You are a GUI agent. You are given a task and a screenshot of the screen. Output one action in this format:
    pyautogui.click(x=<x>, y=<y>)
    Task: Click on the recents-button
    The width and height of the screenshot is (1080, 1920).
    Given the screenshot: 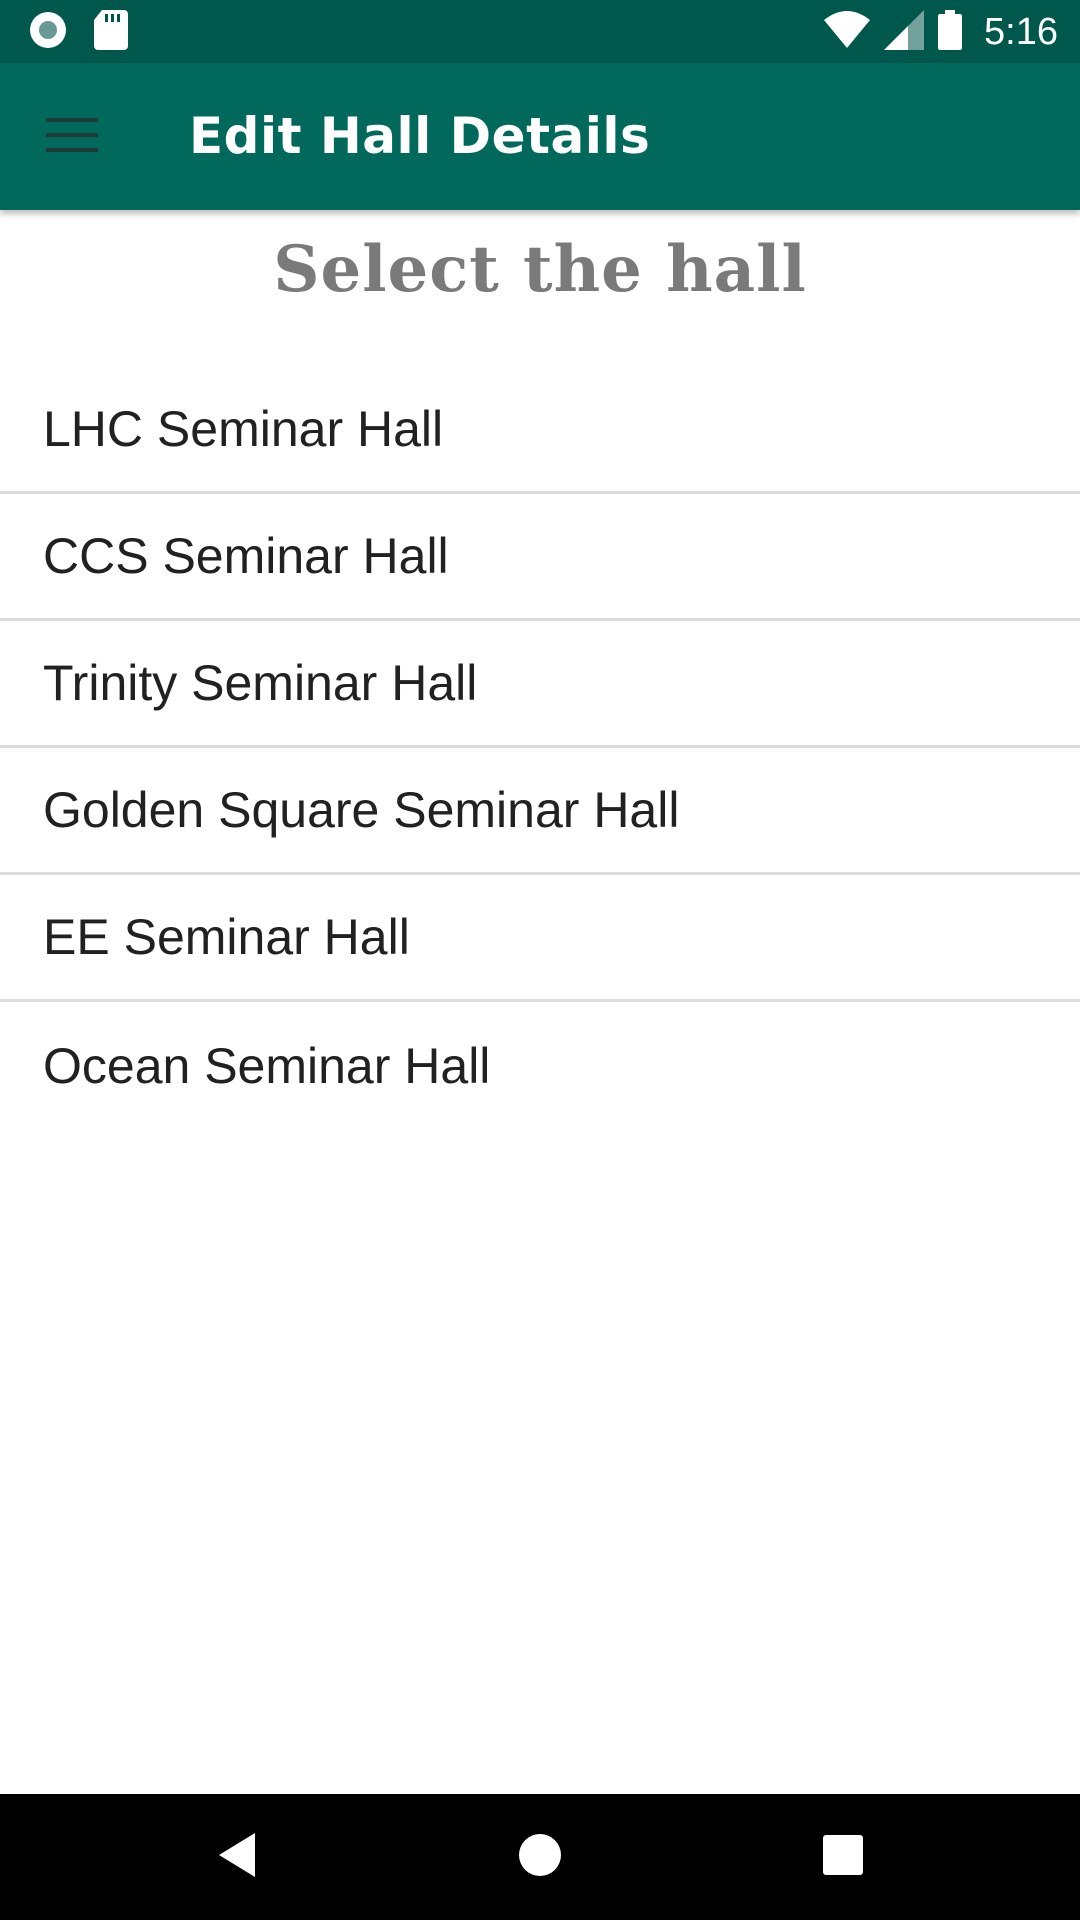 What is the action you would take?
    pyautogui.click(x=843, y=1857)
    